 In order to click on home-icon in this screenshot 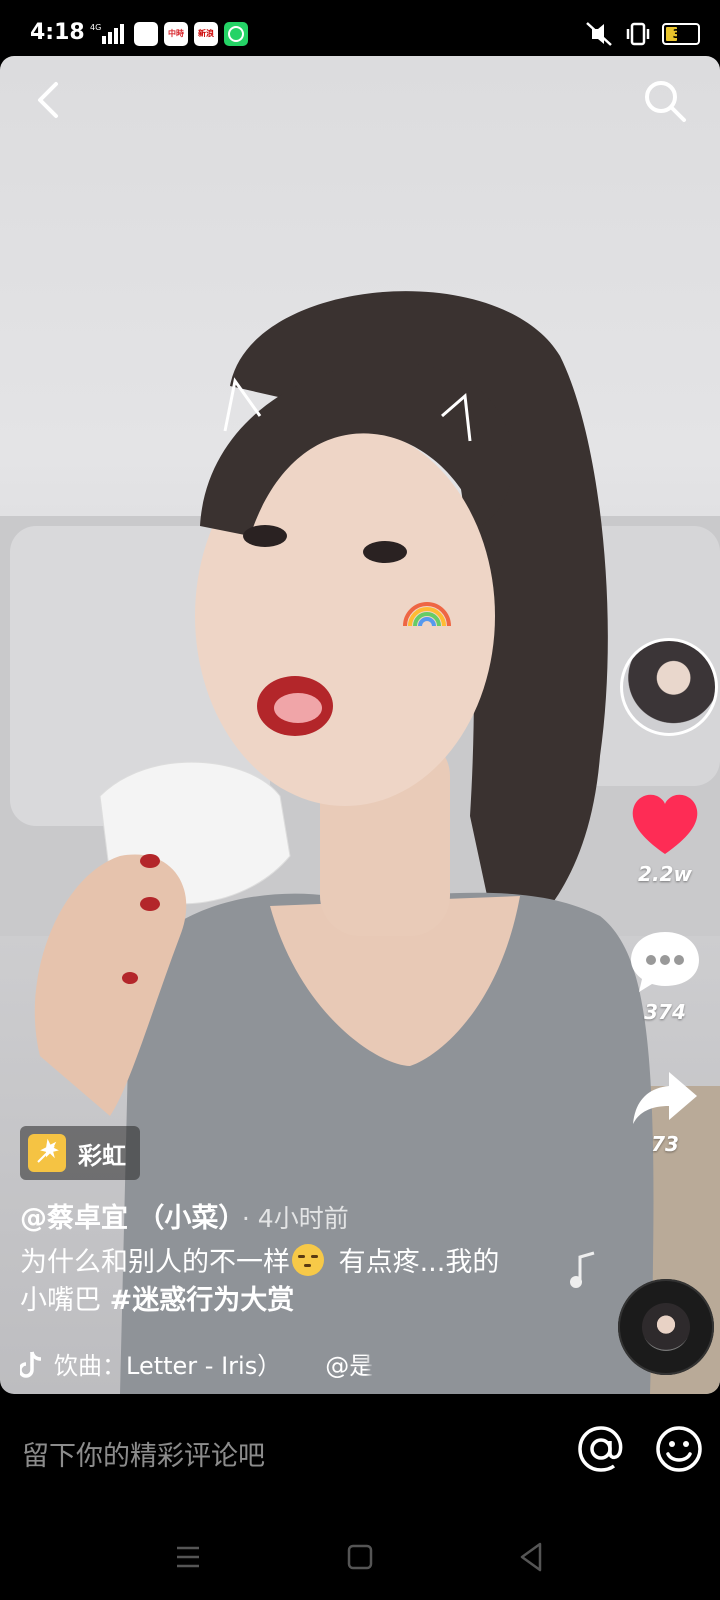, I will do `click(360, 1557)`.